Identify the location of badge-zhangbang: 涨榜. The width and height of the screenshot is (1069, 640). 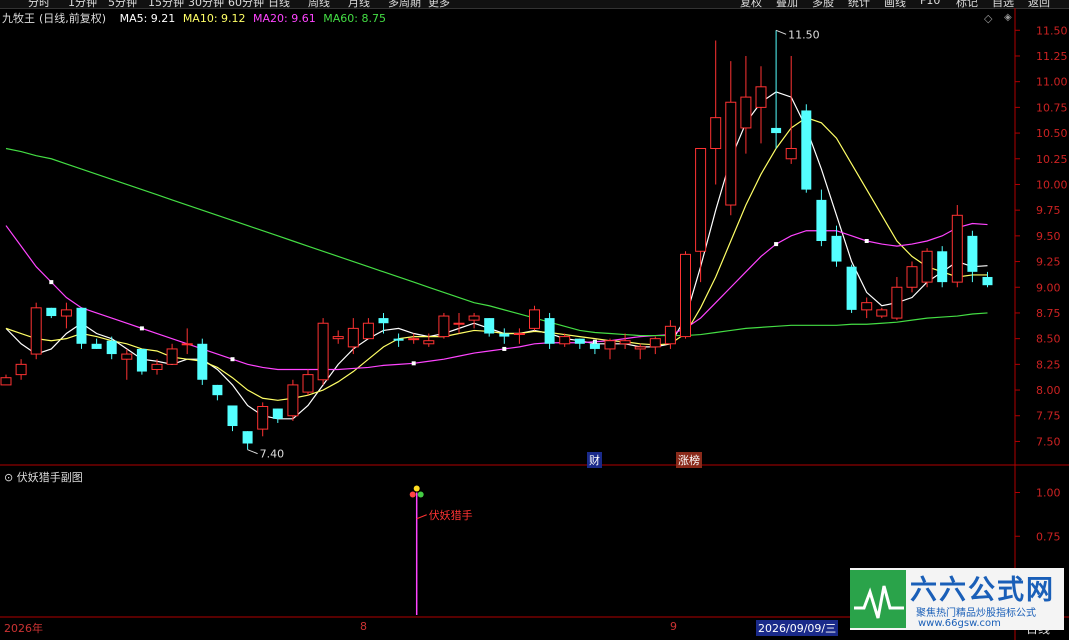
(689, 460).